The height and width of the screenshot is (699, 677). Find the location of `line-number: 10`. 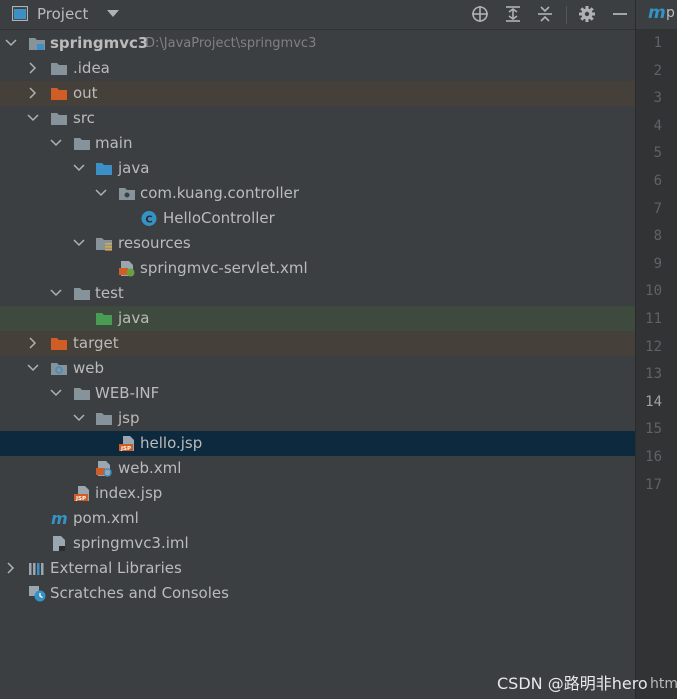

line-number: 10 is located at coordinates (653, 291).